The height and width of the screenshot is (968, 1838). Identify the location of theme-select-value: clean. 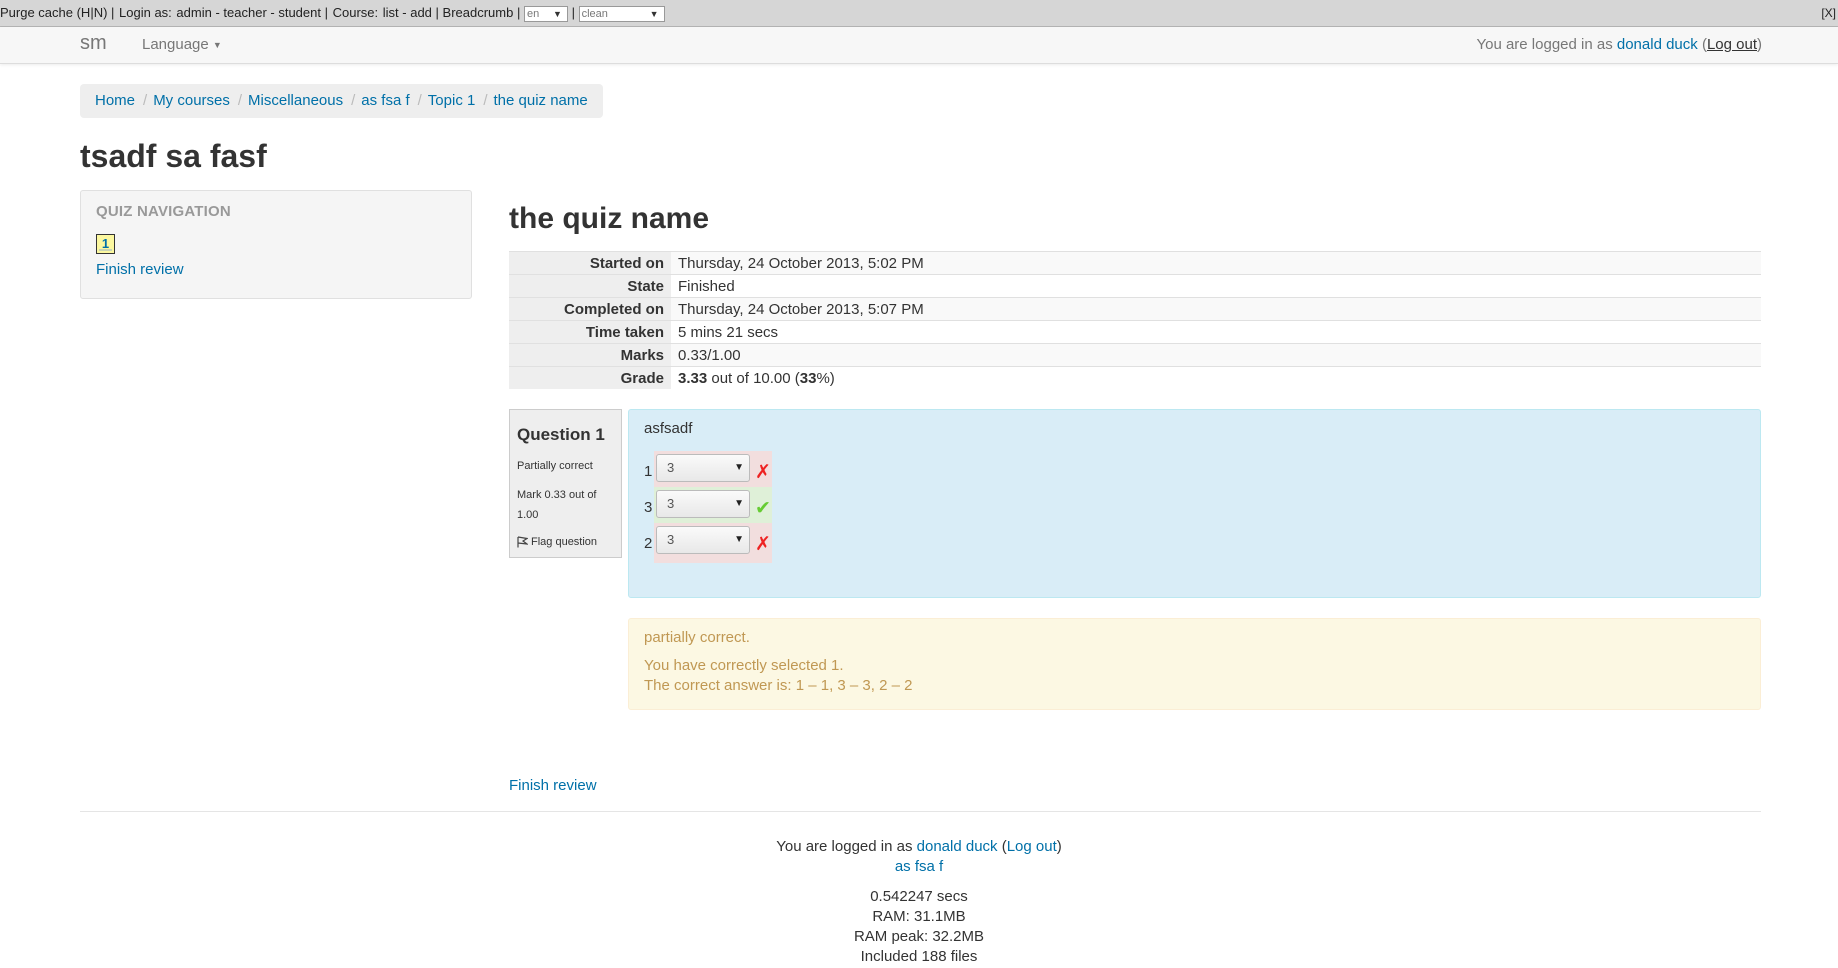
(594, 13).